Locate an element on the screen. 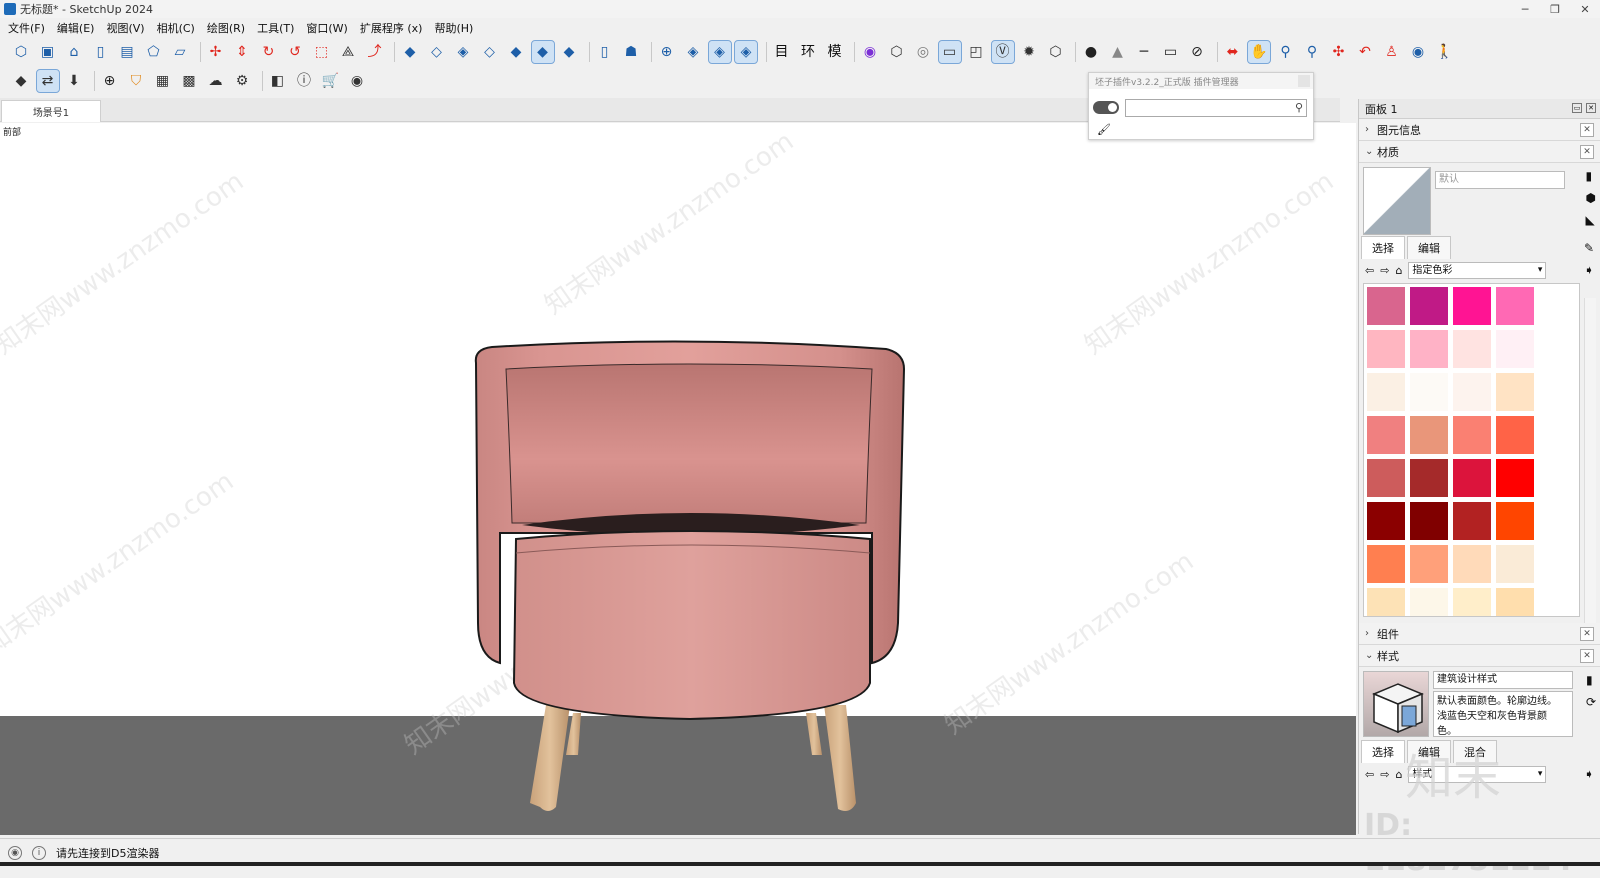  default-material-icon: ◣ is located at coordinates (1591, 220).